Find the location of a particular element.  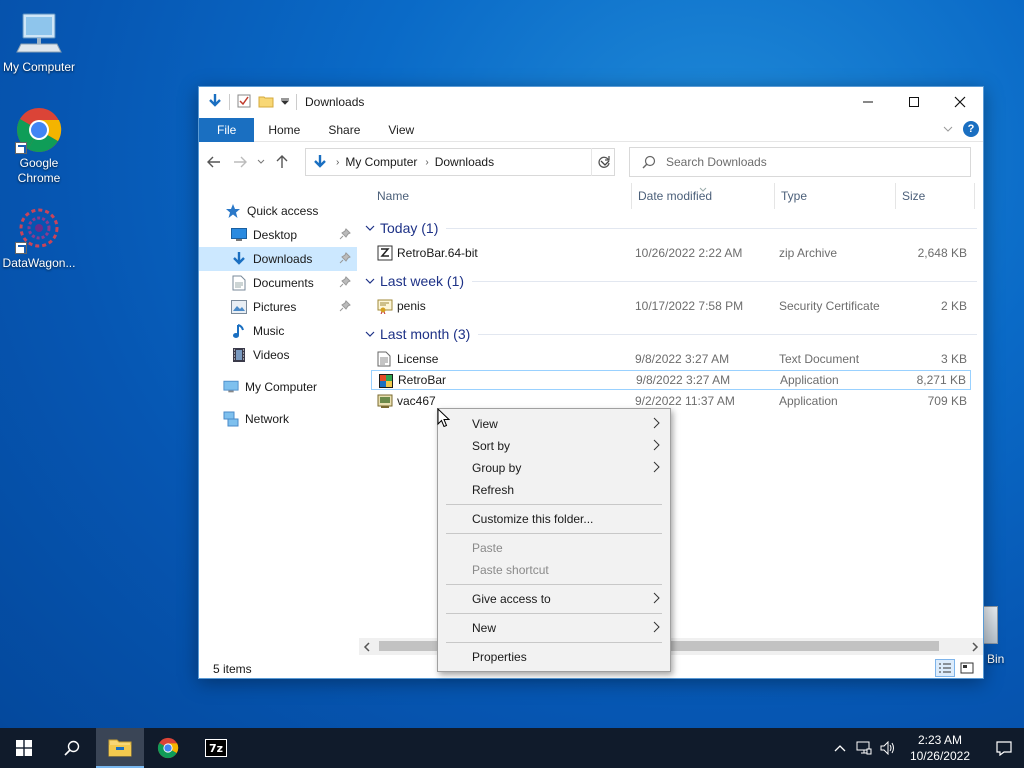

desktop-icon-google-chrome: Google Chrome is located at coordinates (39, 146).